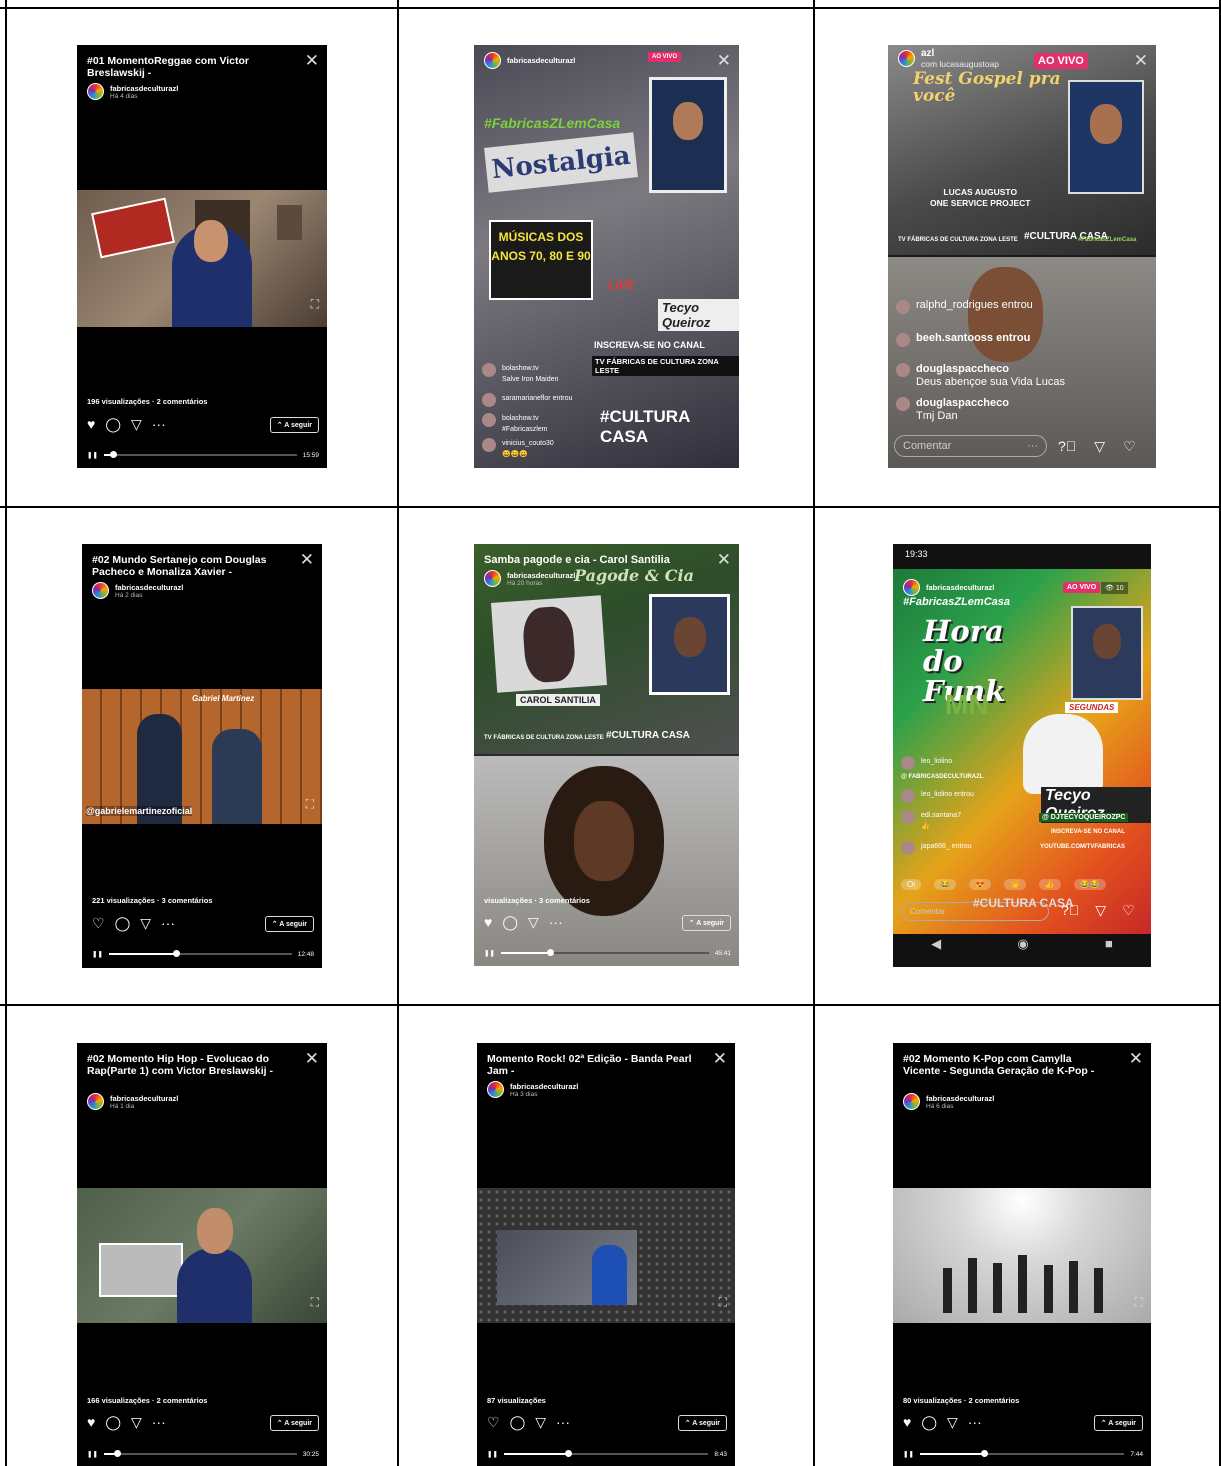  I want to click on comment-input: Comentar ···, so click(970, 446).